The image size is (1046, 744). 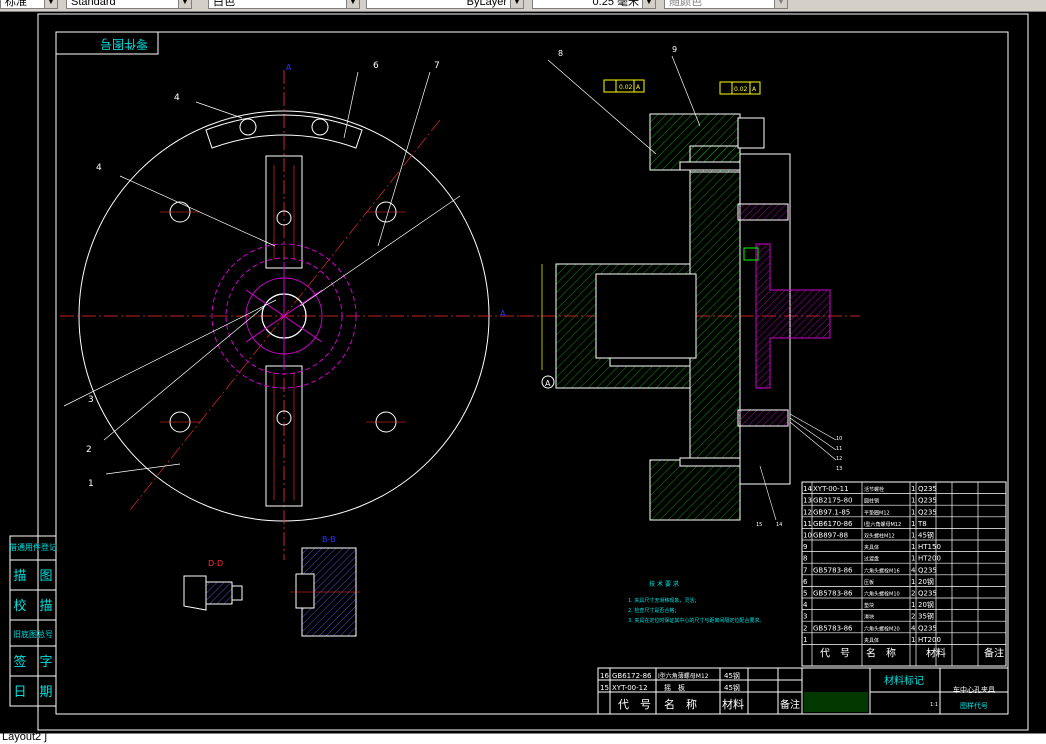 What do you see at coordinates (974, 689) in the screenshot?
I see `part-name: 车中心孔夹具` at bounding box center [974, 689].